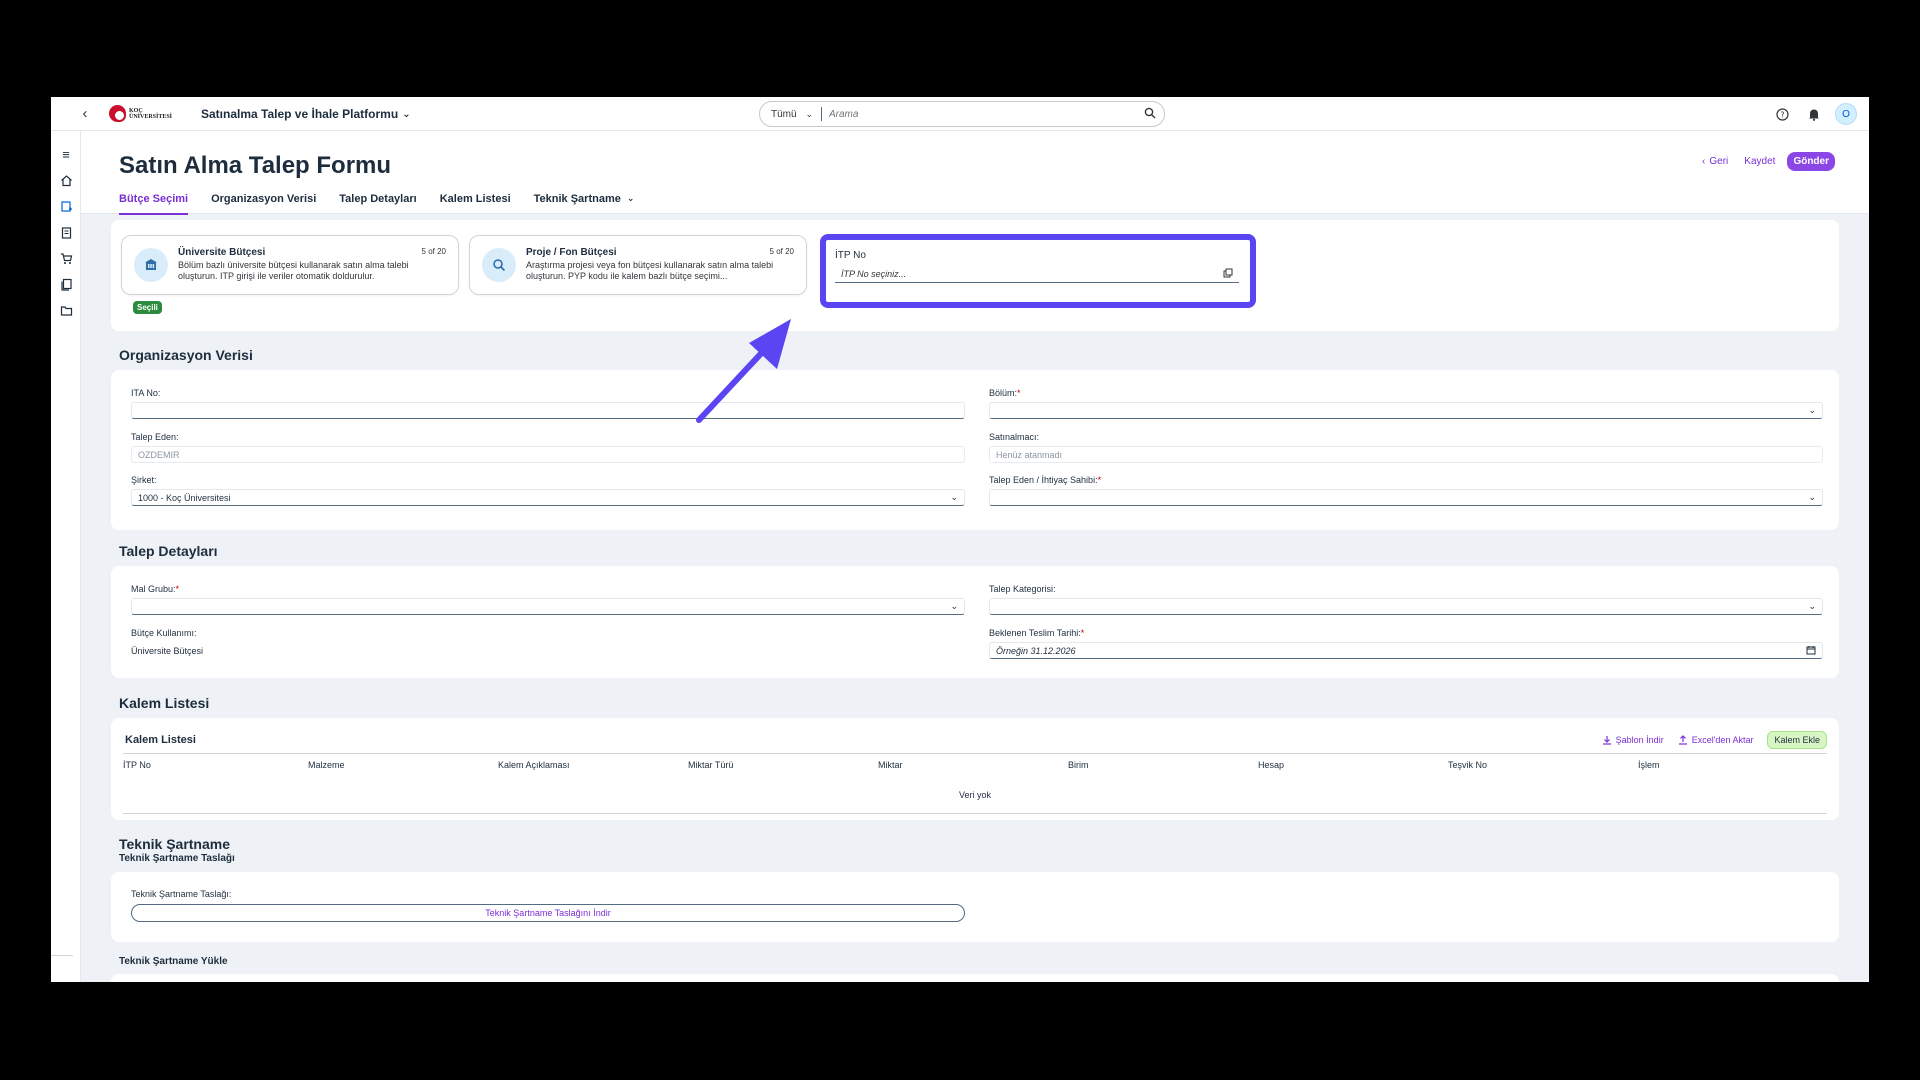 The image size is (1920, 1080). I want to click on budget-card-title: Üniversite Bütçesi, so click(222, 252).